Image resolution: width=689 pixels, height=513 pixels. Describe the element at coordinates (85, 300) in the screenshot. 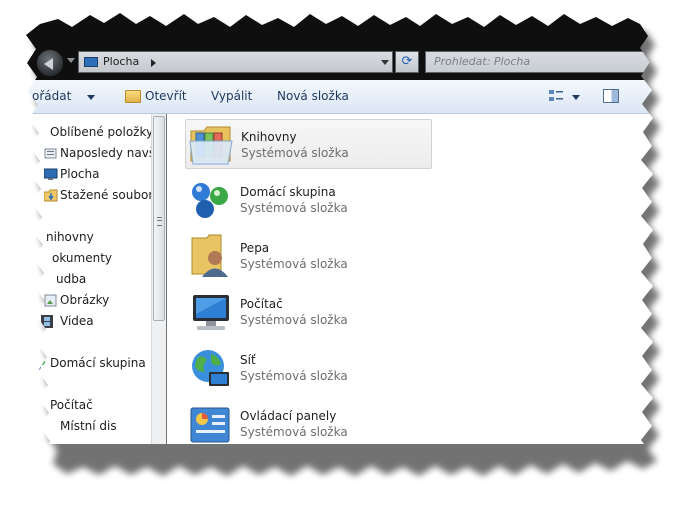

I see `nav-item-label: Obrázky` at that location.